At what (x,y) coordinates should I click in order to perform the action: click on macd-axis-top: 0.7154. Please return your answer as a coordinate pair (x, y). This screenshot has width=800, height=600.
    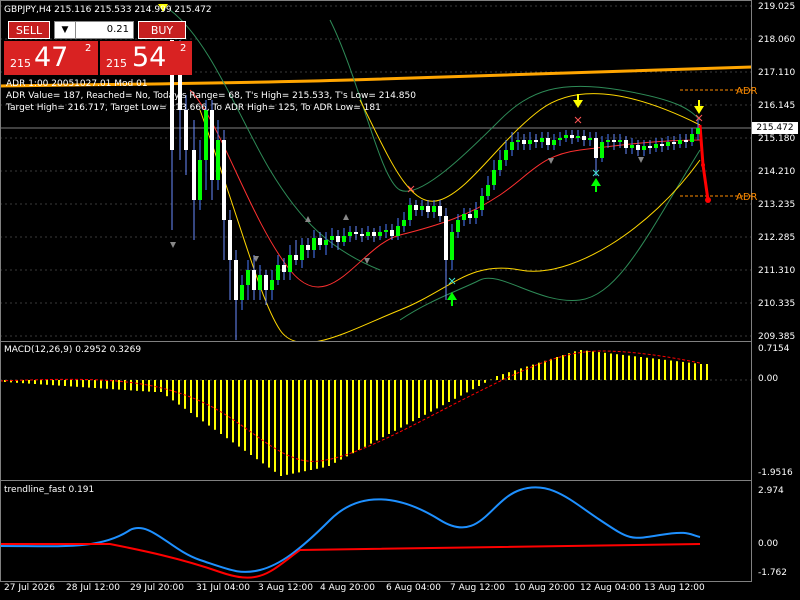
    Looking at the image, I should click on (774, 349).